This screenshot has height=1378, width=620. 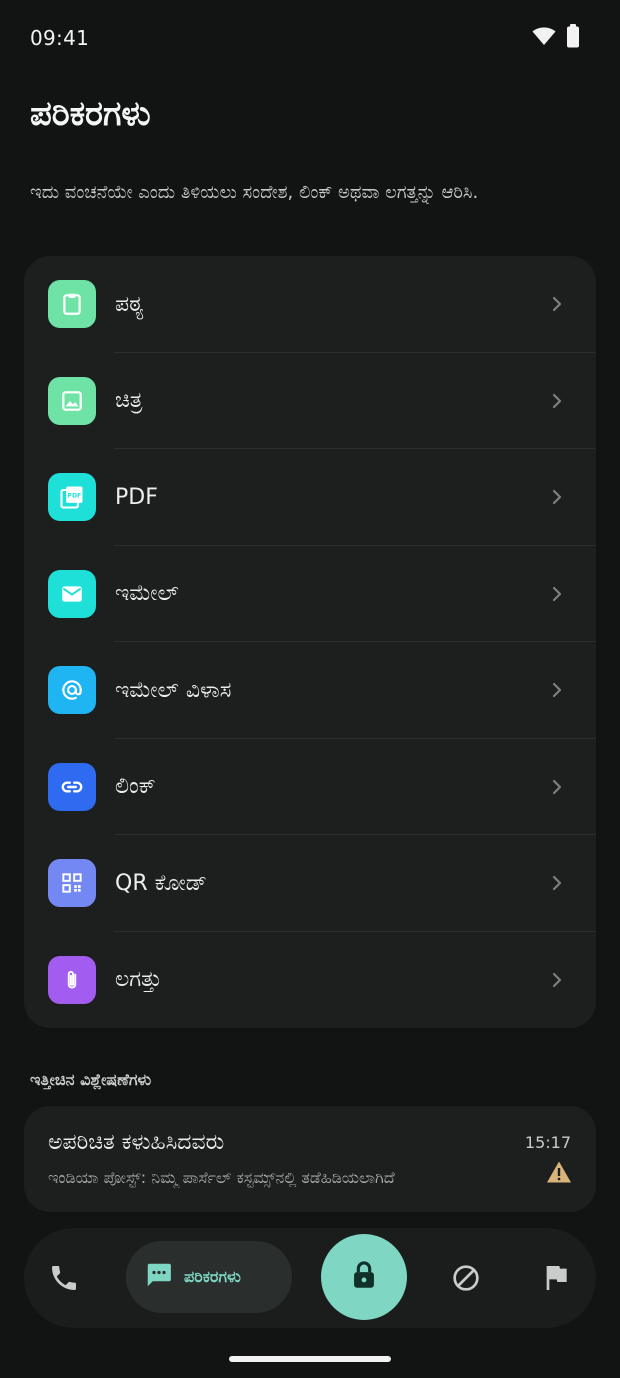 What do you see at coordinates (159, 1277) in the screenshot?
I see `chat-icon` at bounding box center [159, 1277].